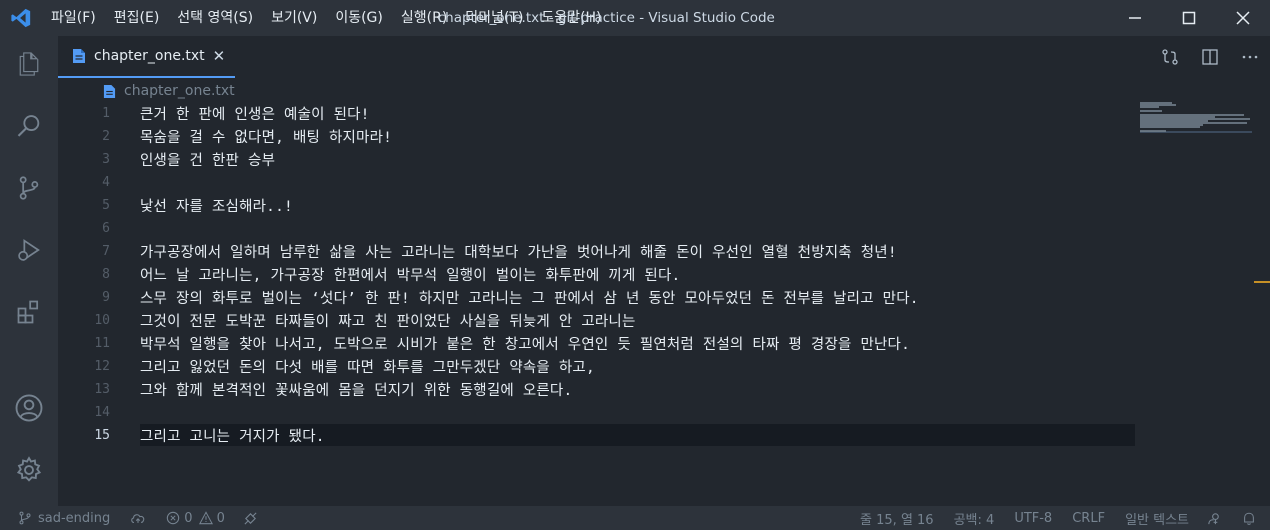  I want to click on line-text: 큰거 한 판에 인생은 예술이 된다!, so click(255, 115).